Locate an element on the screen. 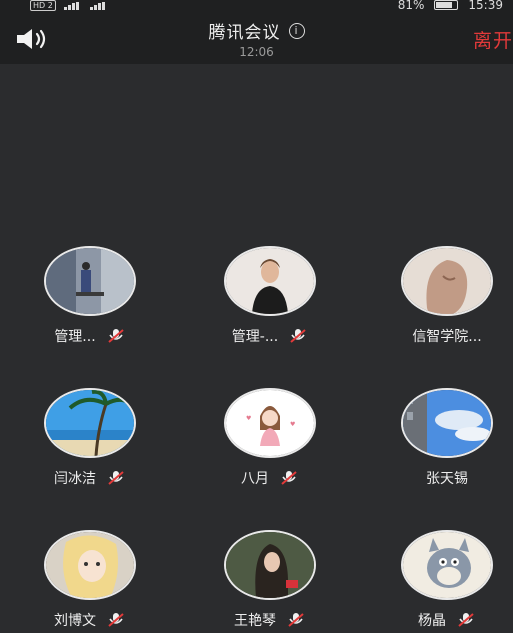 Image resolution: width=513 pixels, height=633 pixels. battery-icon is located at coordinates (446, 5).